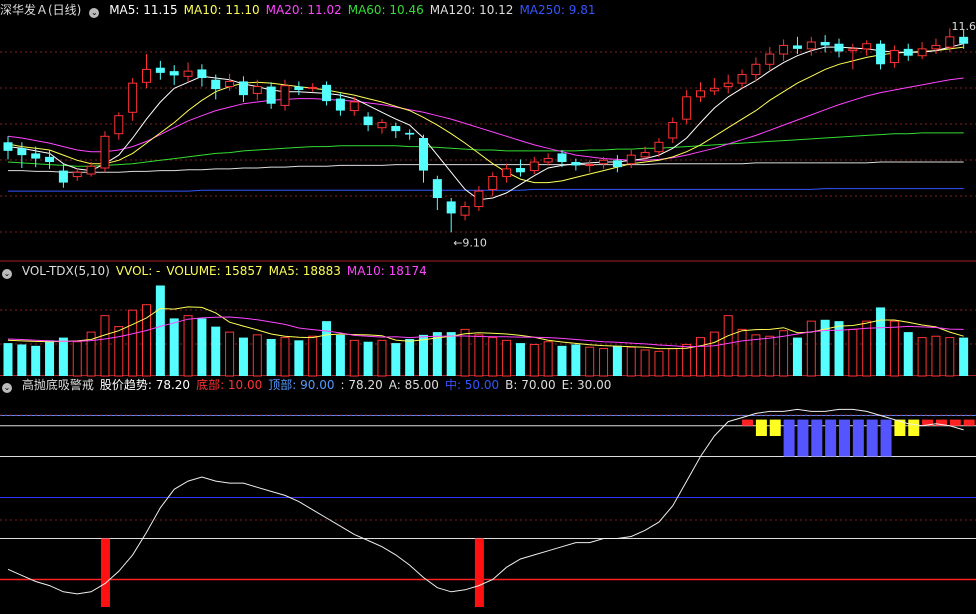  I want to click on ma-line-ma60, so click(485, 149).